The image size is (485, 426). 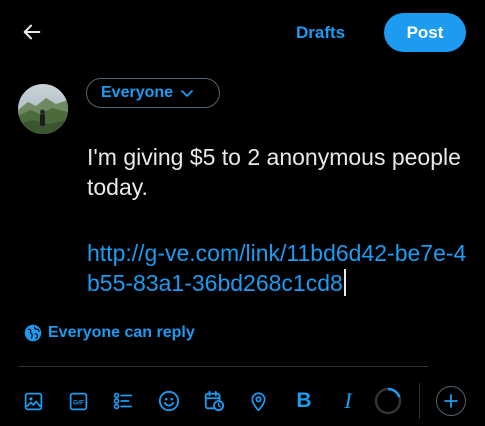 I want to click on poll-button, so click(x=123, y=401).